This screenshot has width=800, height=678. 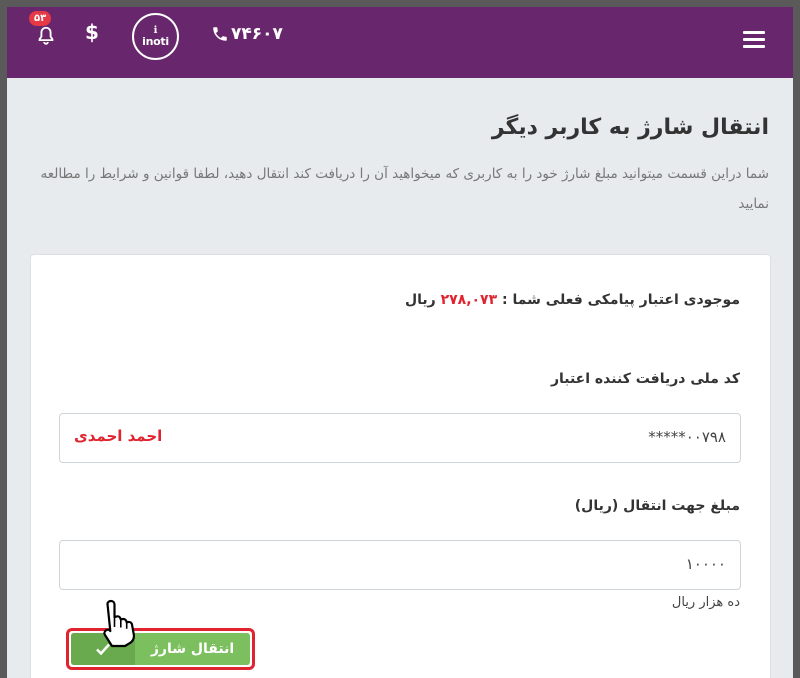 I want to click on top-header: ۵۳ $ ℹ inoti ۷۴۶۰۷, so click(x=400, y=42).